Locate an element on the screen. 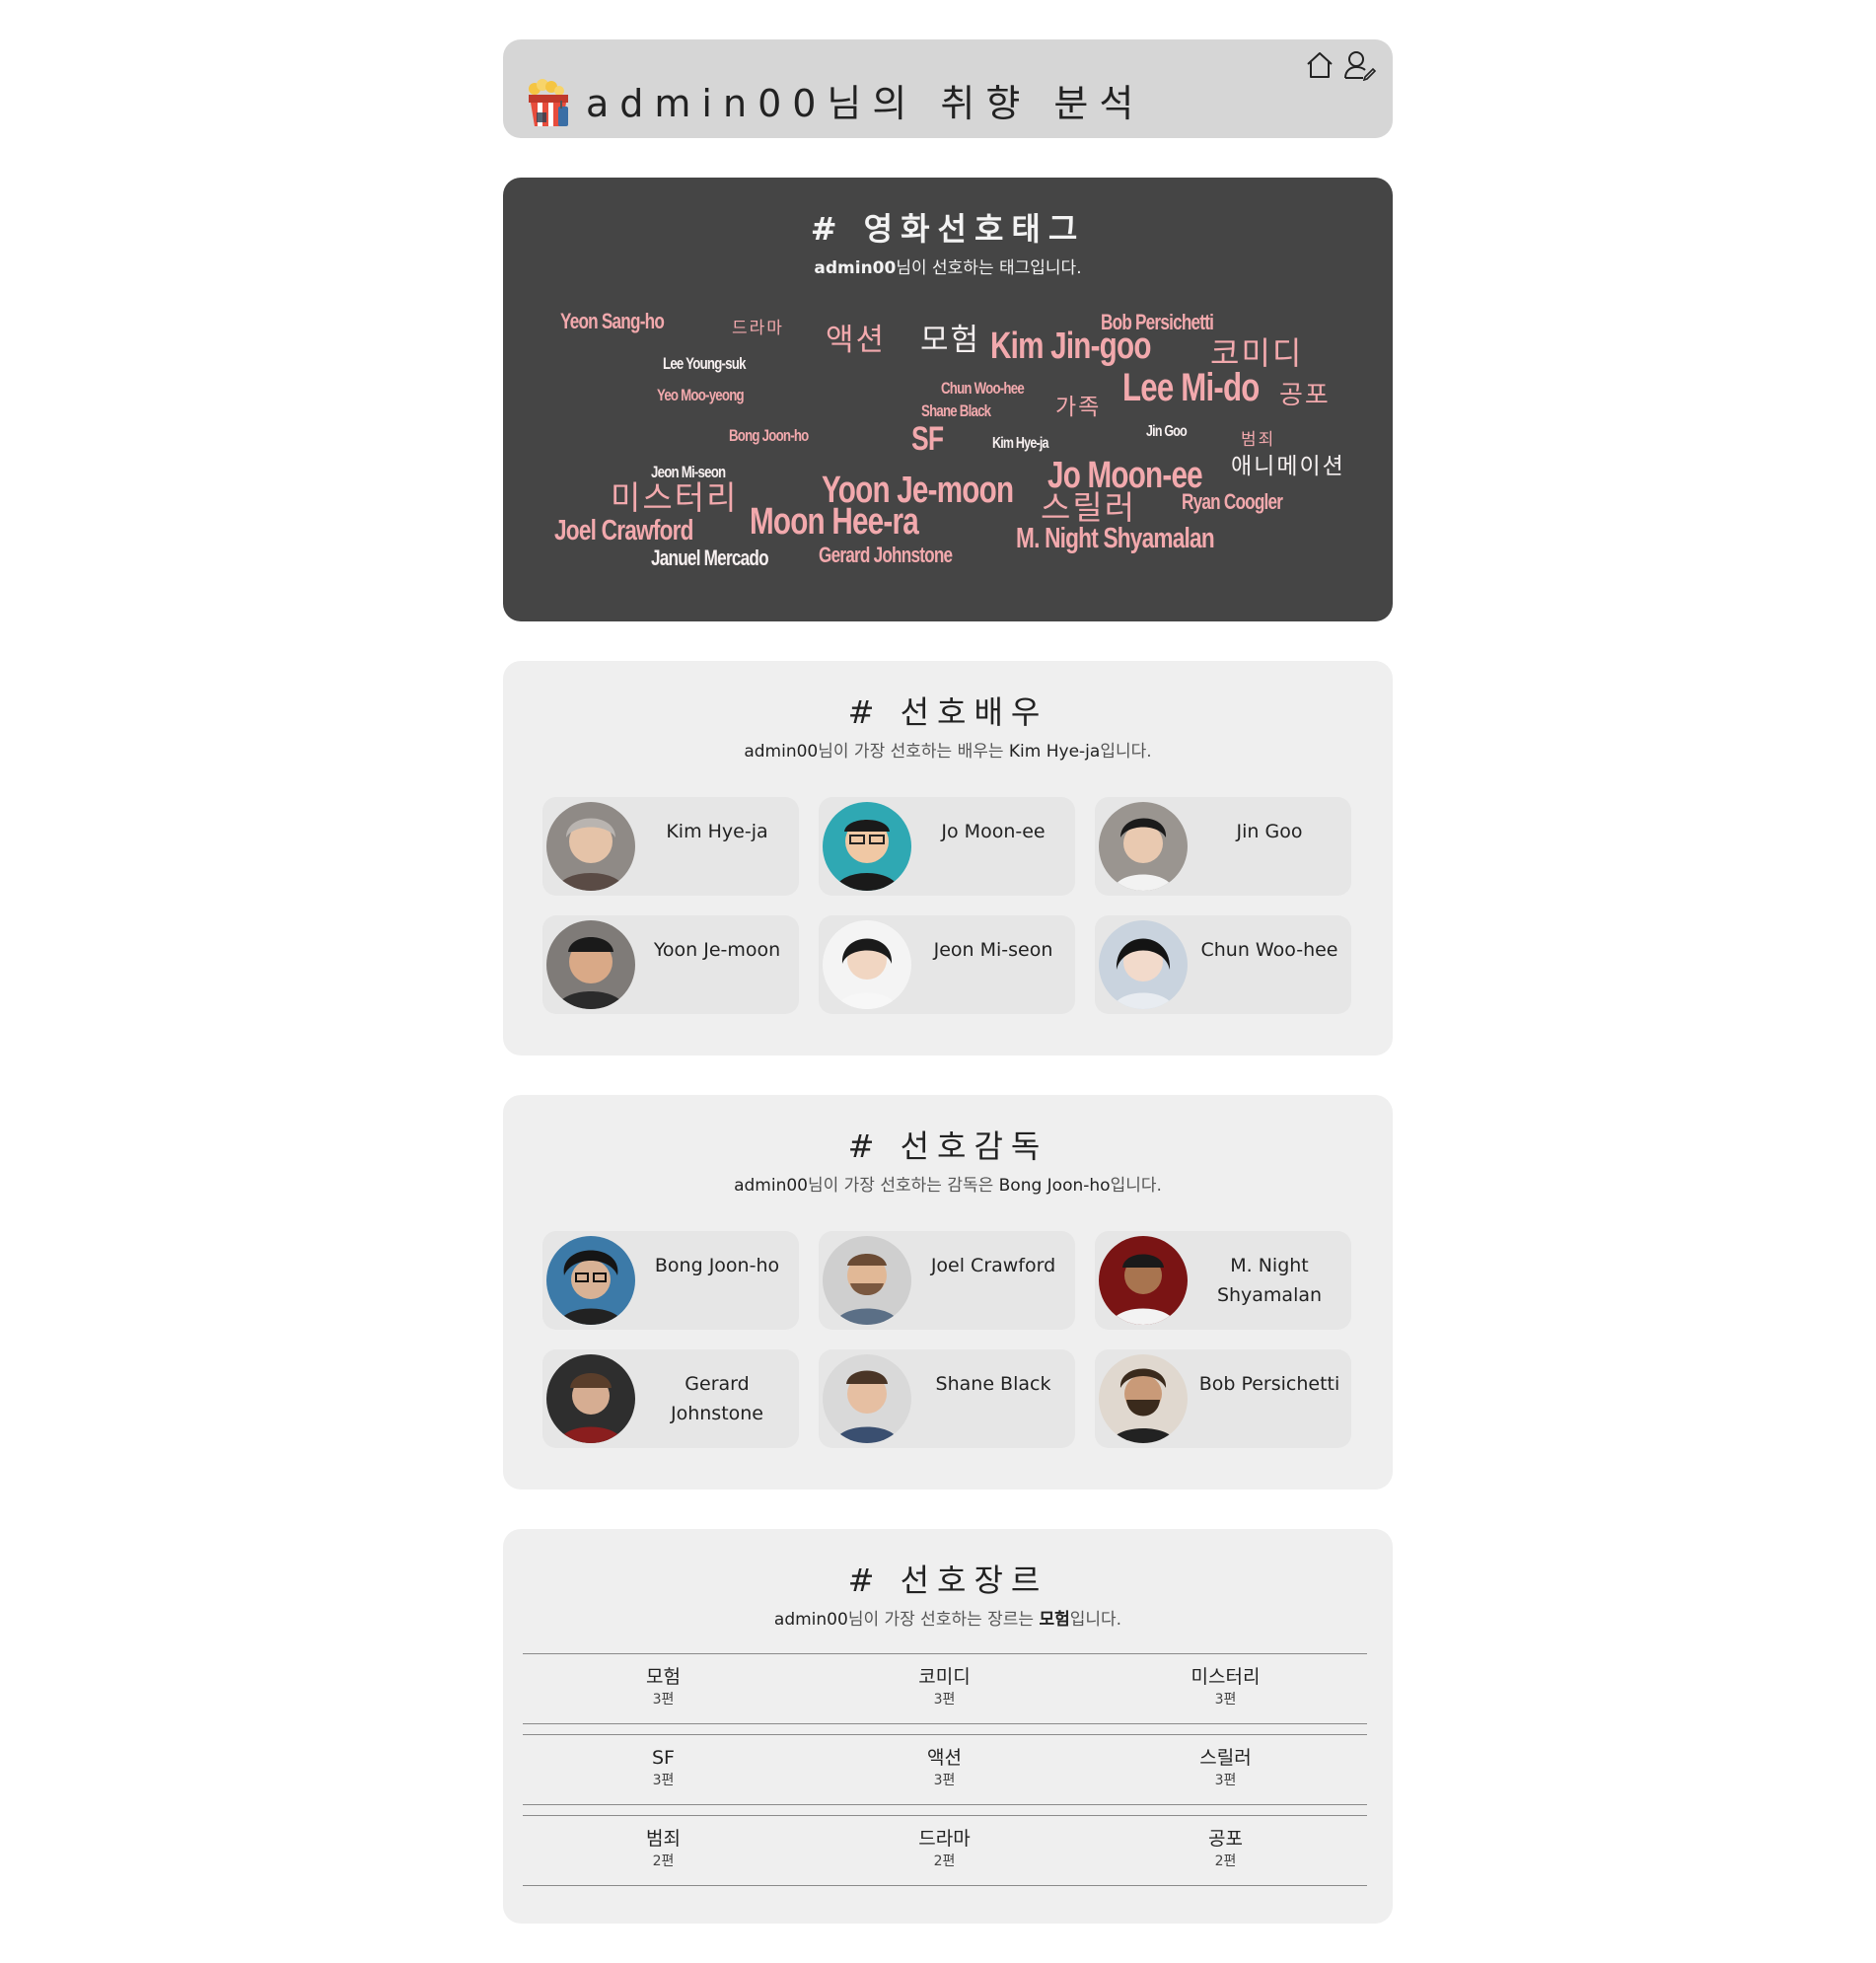 The height and width of the screenshot is (1963, 1876). director-name: Bong Joon-ho is located at coordinates (717, 1265).